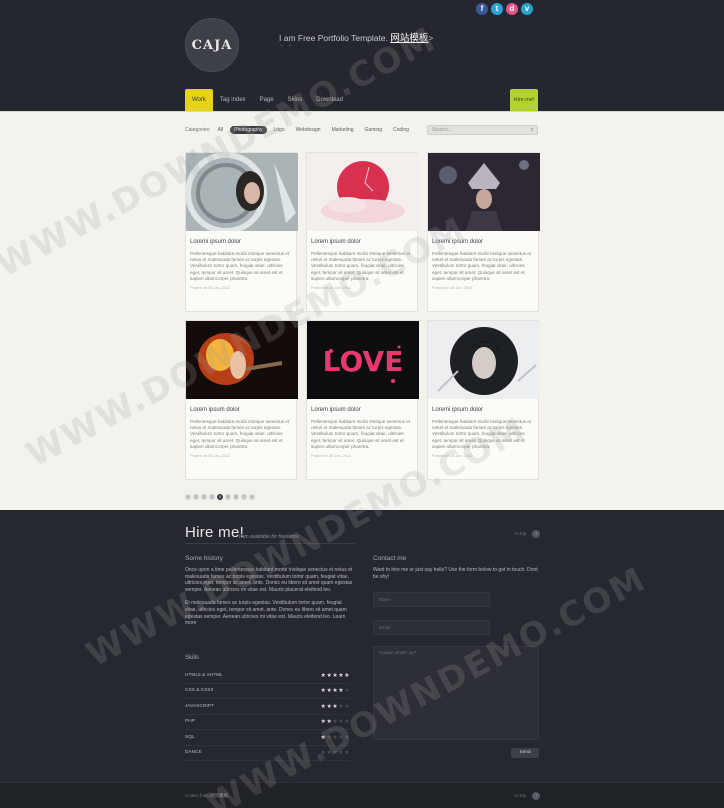 The width and height of the screenshot is (724, 808). I want to click on nav-item-work: Work, so click(199, 100).